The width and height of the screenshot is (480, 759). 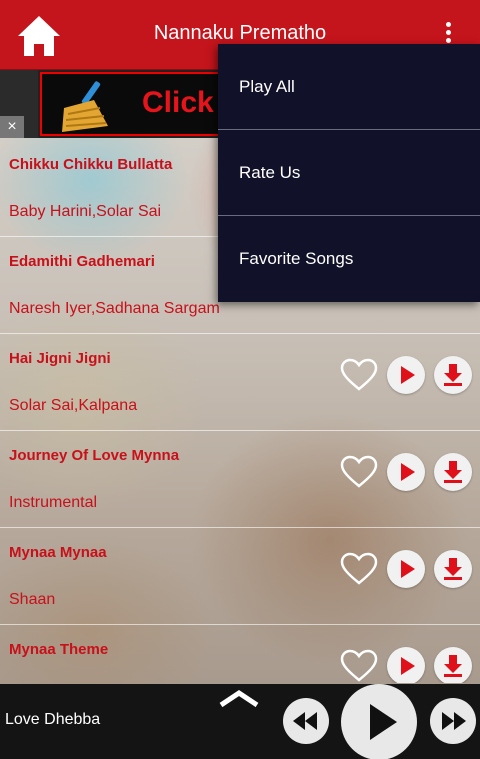 I want to click on song-title: Chikku Chikku Bullatta, so click(x=91, y=164).